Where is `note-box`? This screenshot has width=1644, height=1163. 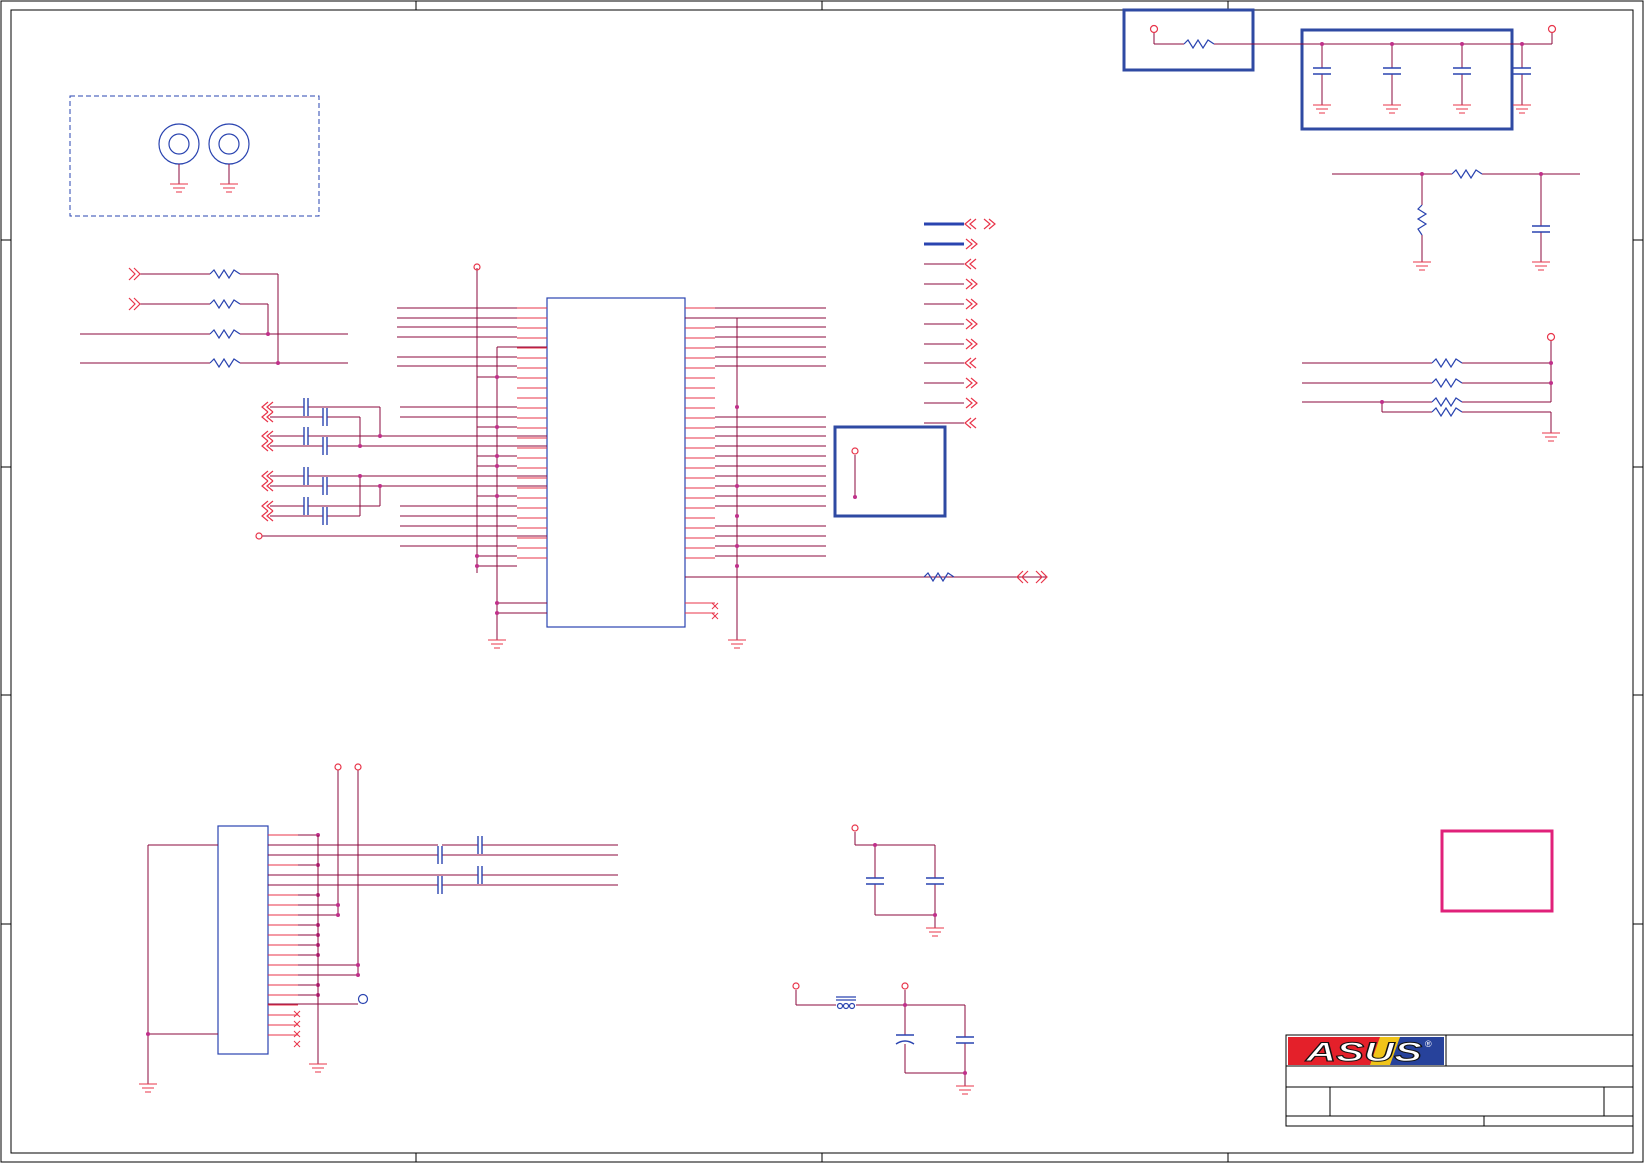
note-box is located at coordinates (1497, 871).